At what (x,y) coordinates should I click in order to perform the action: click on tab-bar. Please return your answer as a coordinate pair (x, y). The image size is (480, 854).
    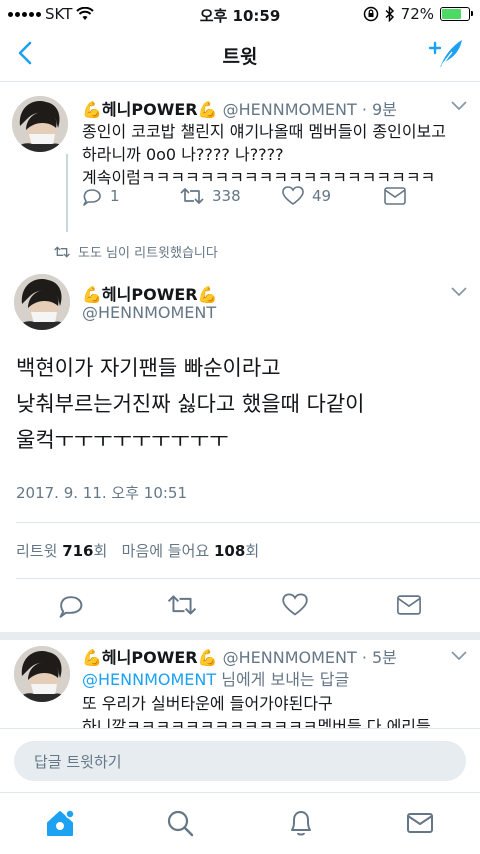
    Looking at the image, I should click on (240, 823).